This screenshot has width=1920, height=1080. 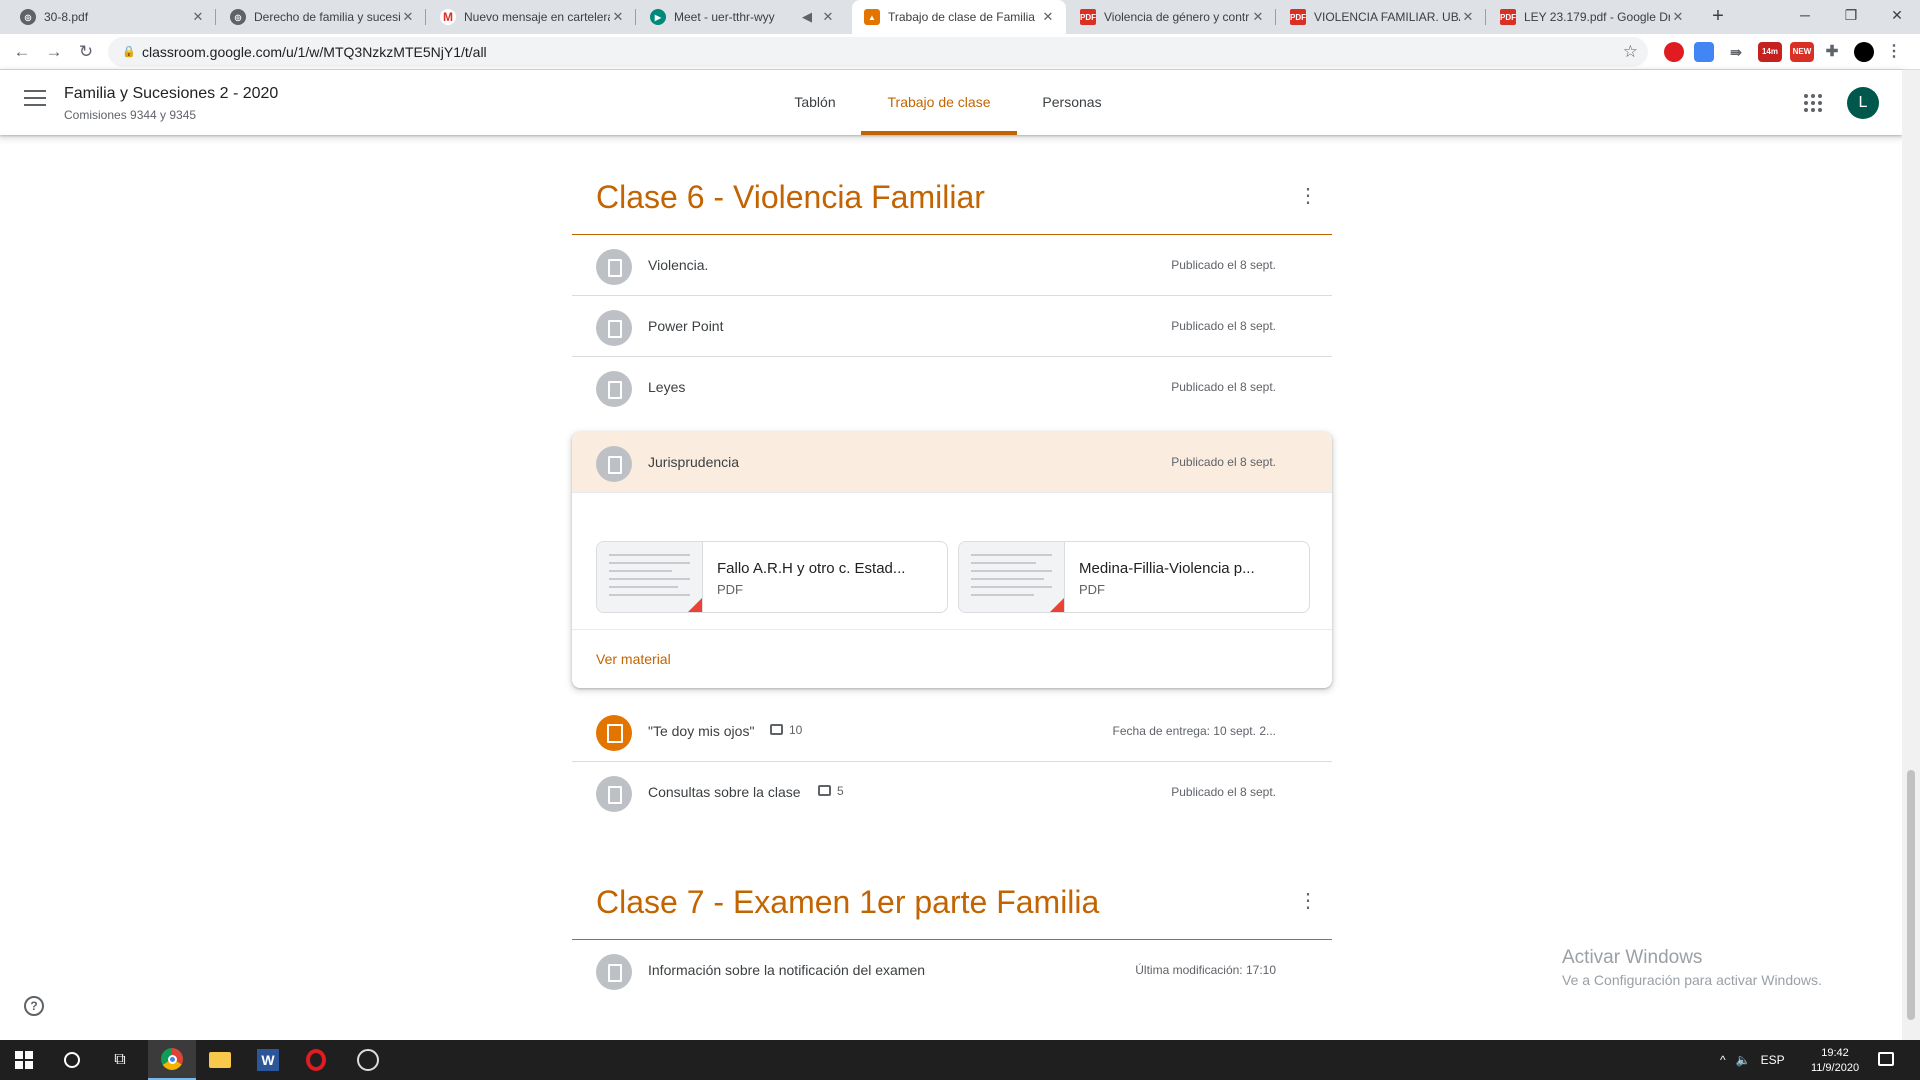 What do you see at coordinates (1704, 52) in the screenshot?
I see `translate-icon` at bounding box center [1704, 52].